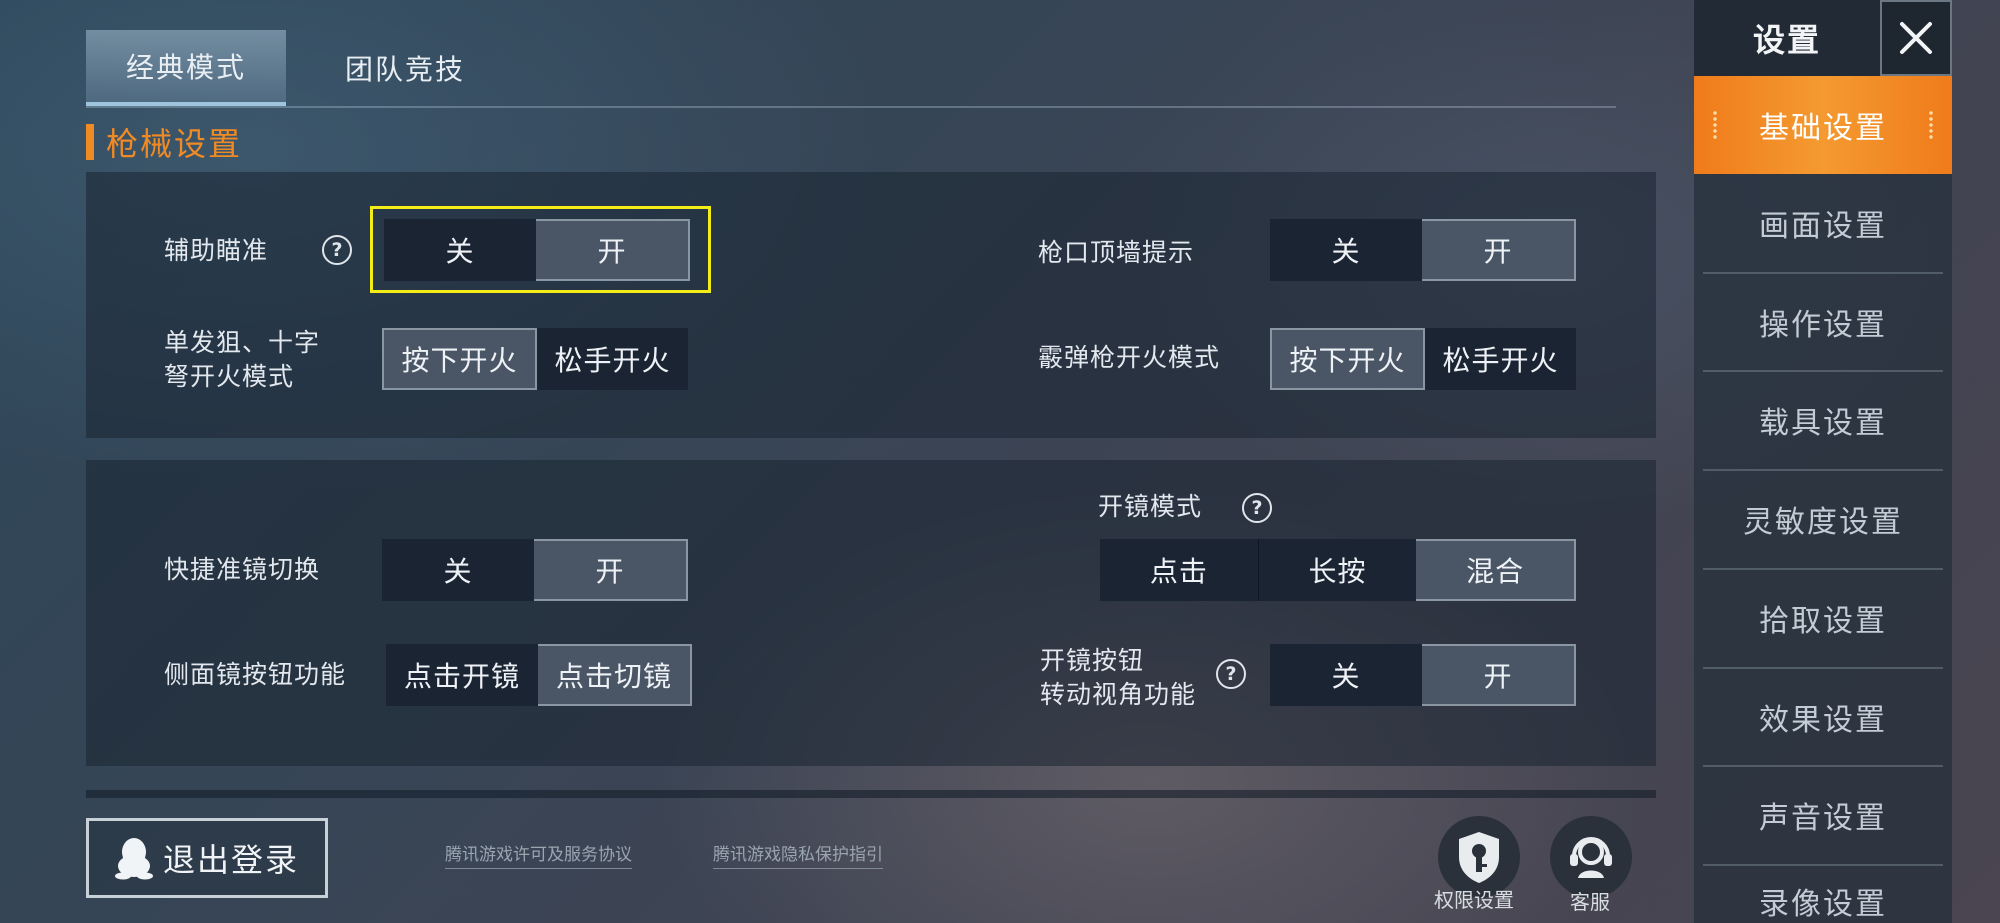  What do you see at coordinates (1474, 900) in the screenshot?
I see `permissions-button-label: 权限设置` at bounding box center [1474, 900].